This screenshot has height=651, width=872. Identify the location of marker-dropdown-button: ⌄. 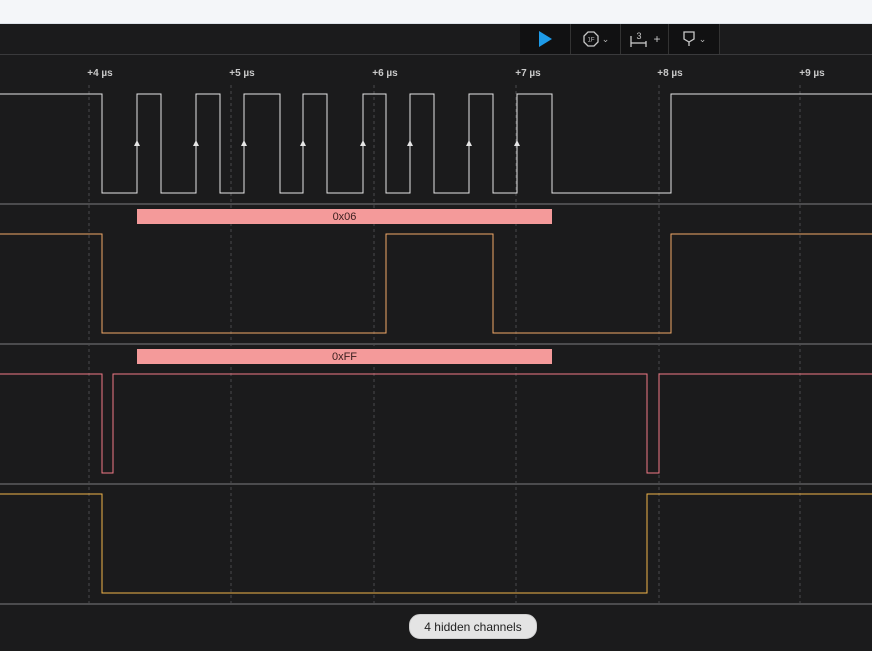
(694, 39).